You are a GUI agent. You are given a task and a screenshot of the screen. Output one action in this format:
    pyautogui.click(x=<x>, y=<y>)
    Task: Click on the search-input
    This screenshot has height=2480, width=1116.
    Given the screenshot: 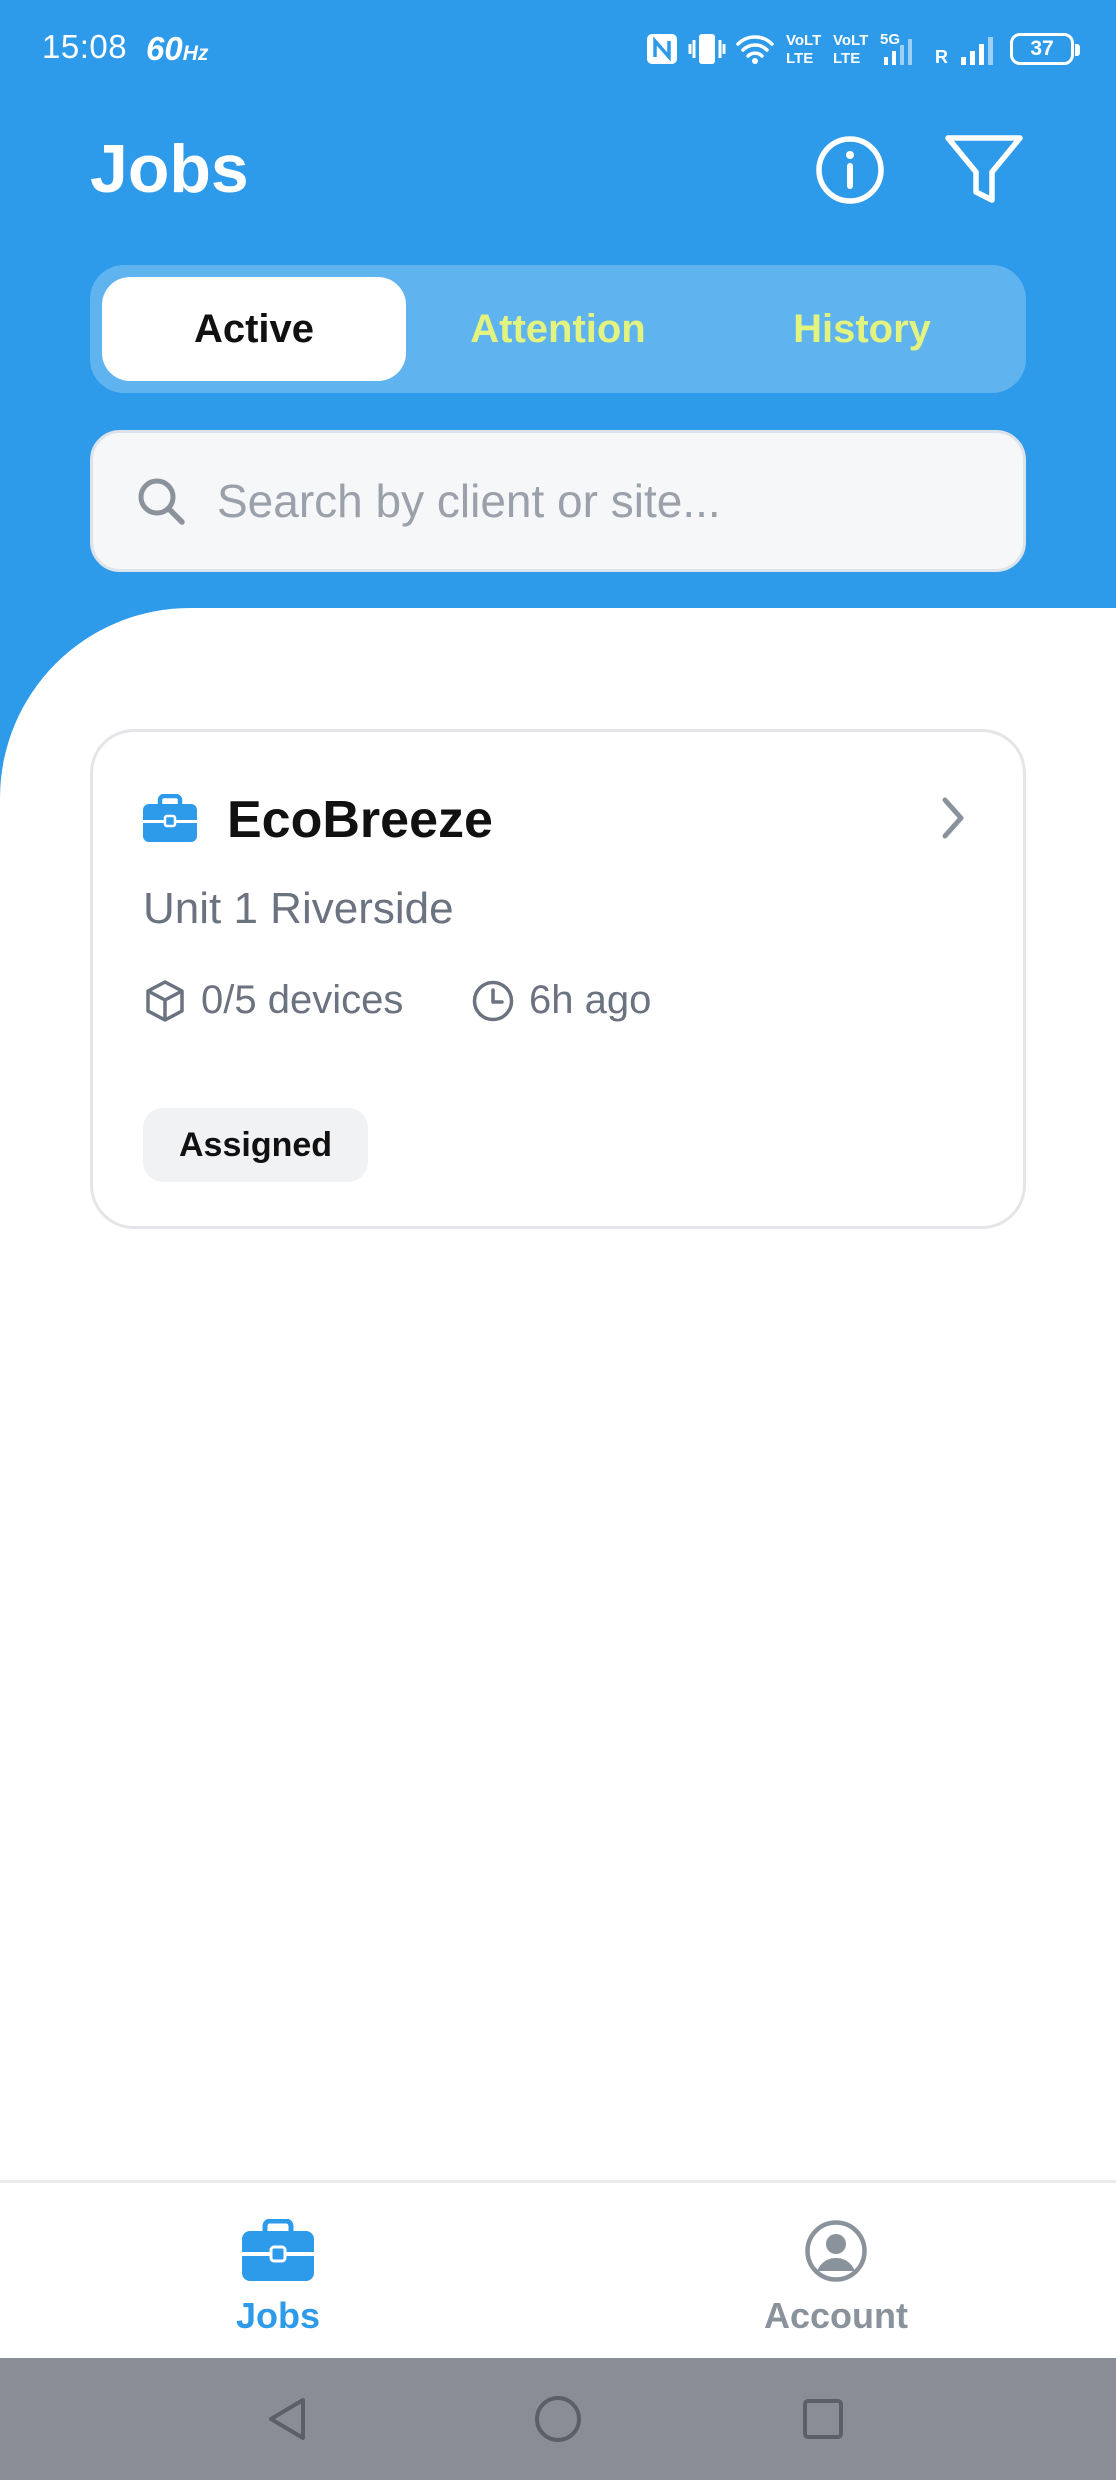 What is the action you would take?
    pyautogui.click(x=597, y=501)
    